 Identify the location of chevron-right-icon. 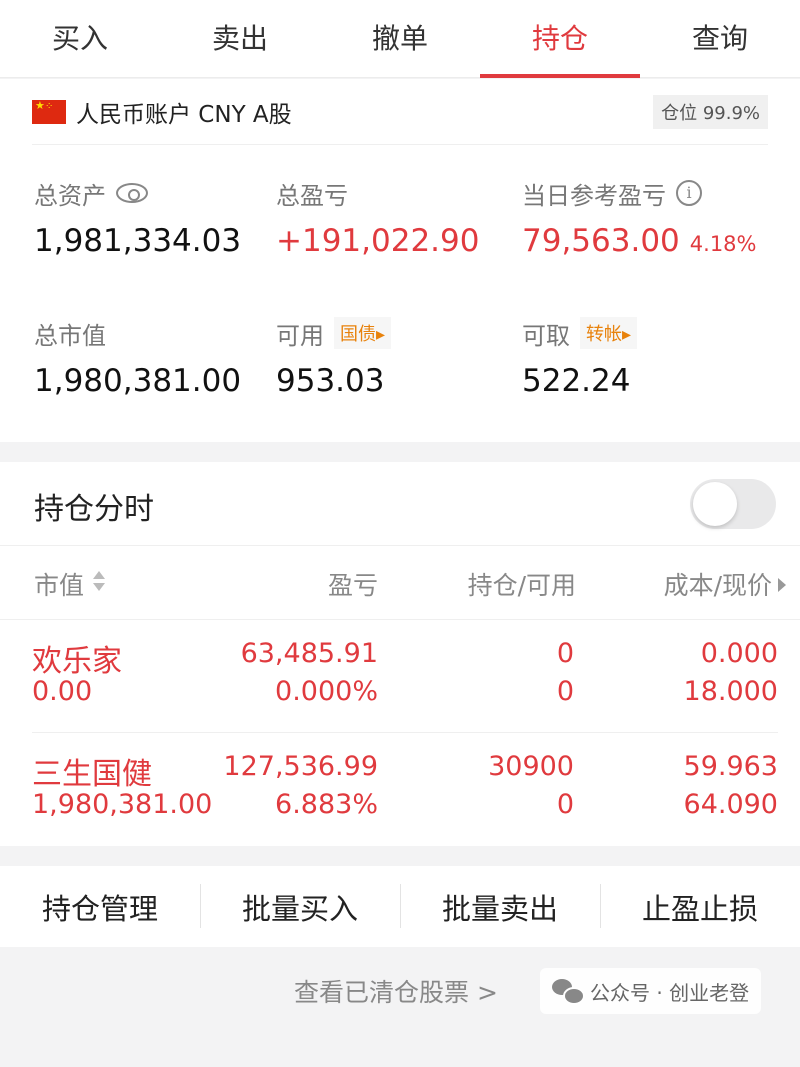
(782, 585).